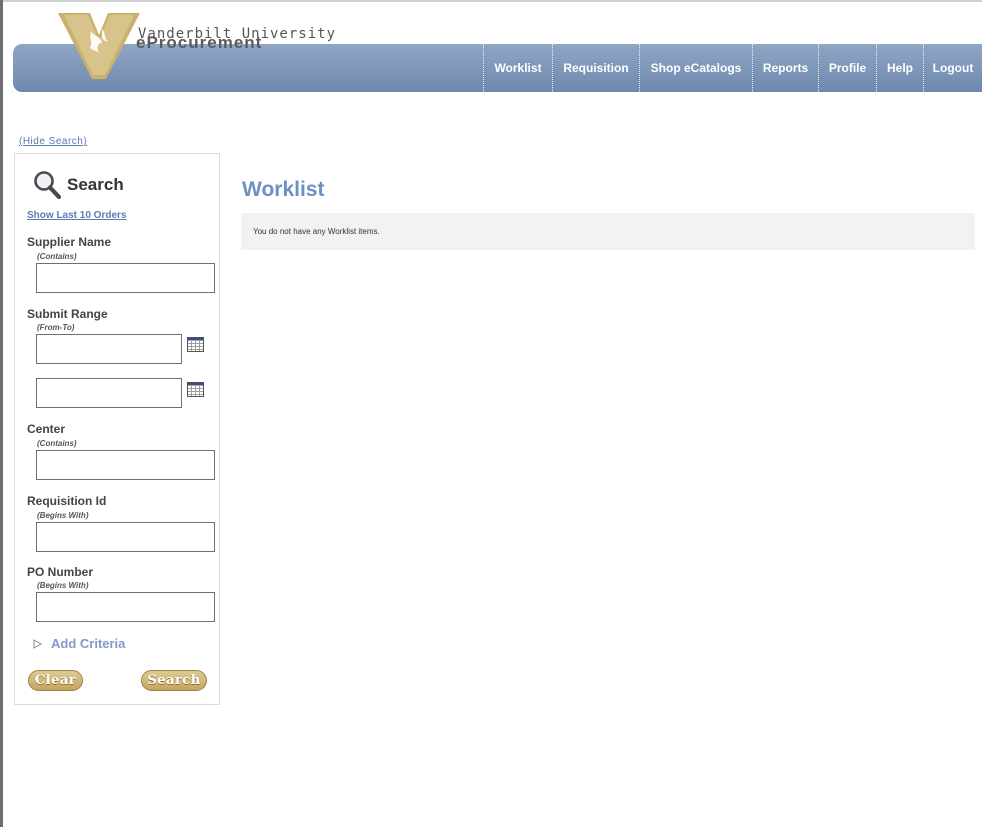 This screenshot has height=827, width=982. What do you see at coordinates (67, 501) in the screenshot?
I see `requisition-id-label: Requisition Id` at bounding box center [67, 501].